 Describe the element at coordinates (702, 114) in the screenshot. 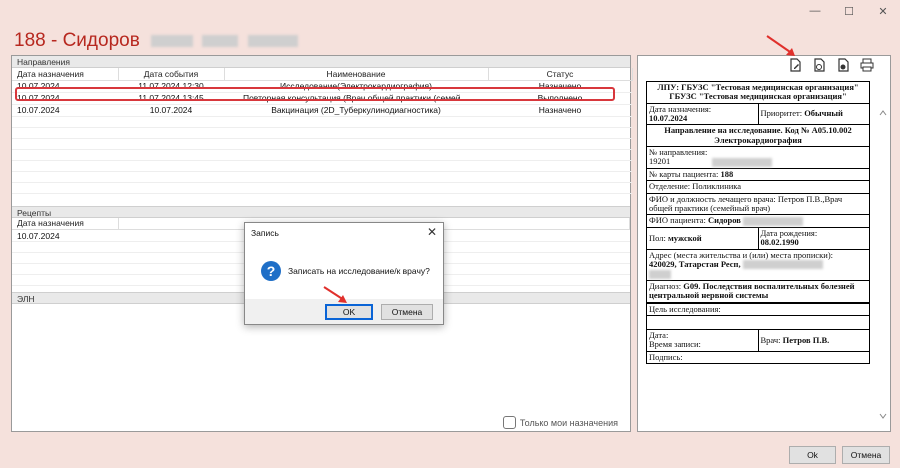

I see `doc-date: Дата назначения: 10.07.2024` at that location.